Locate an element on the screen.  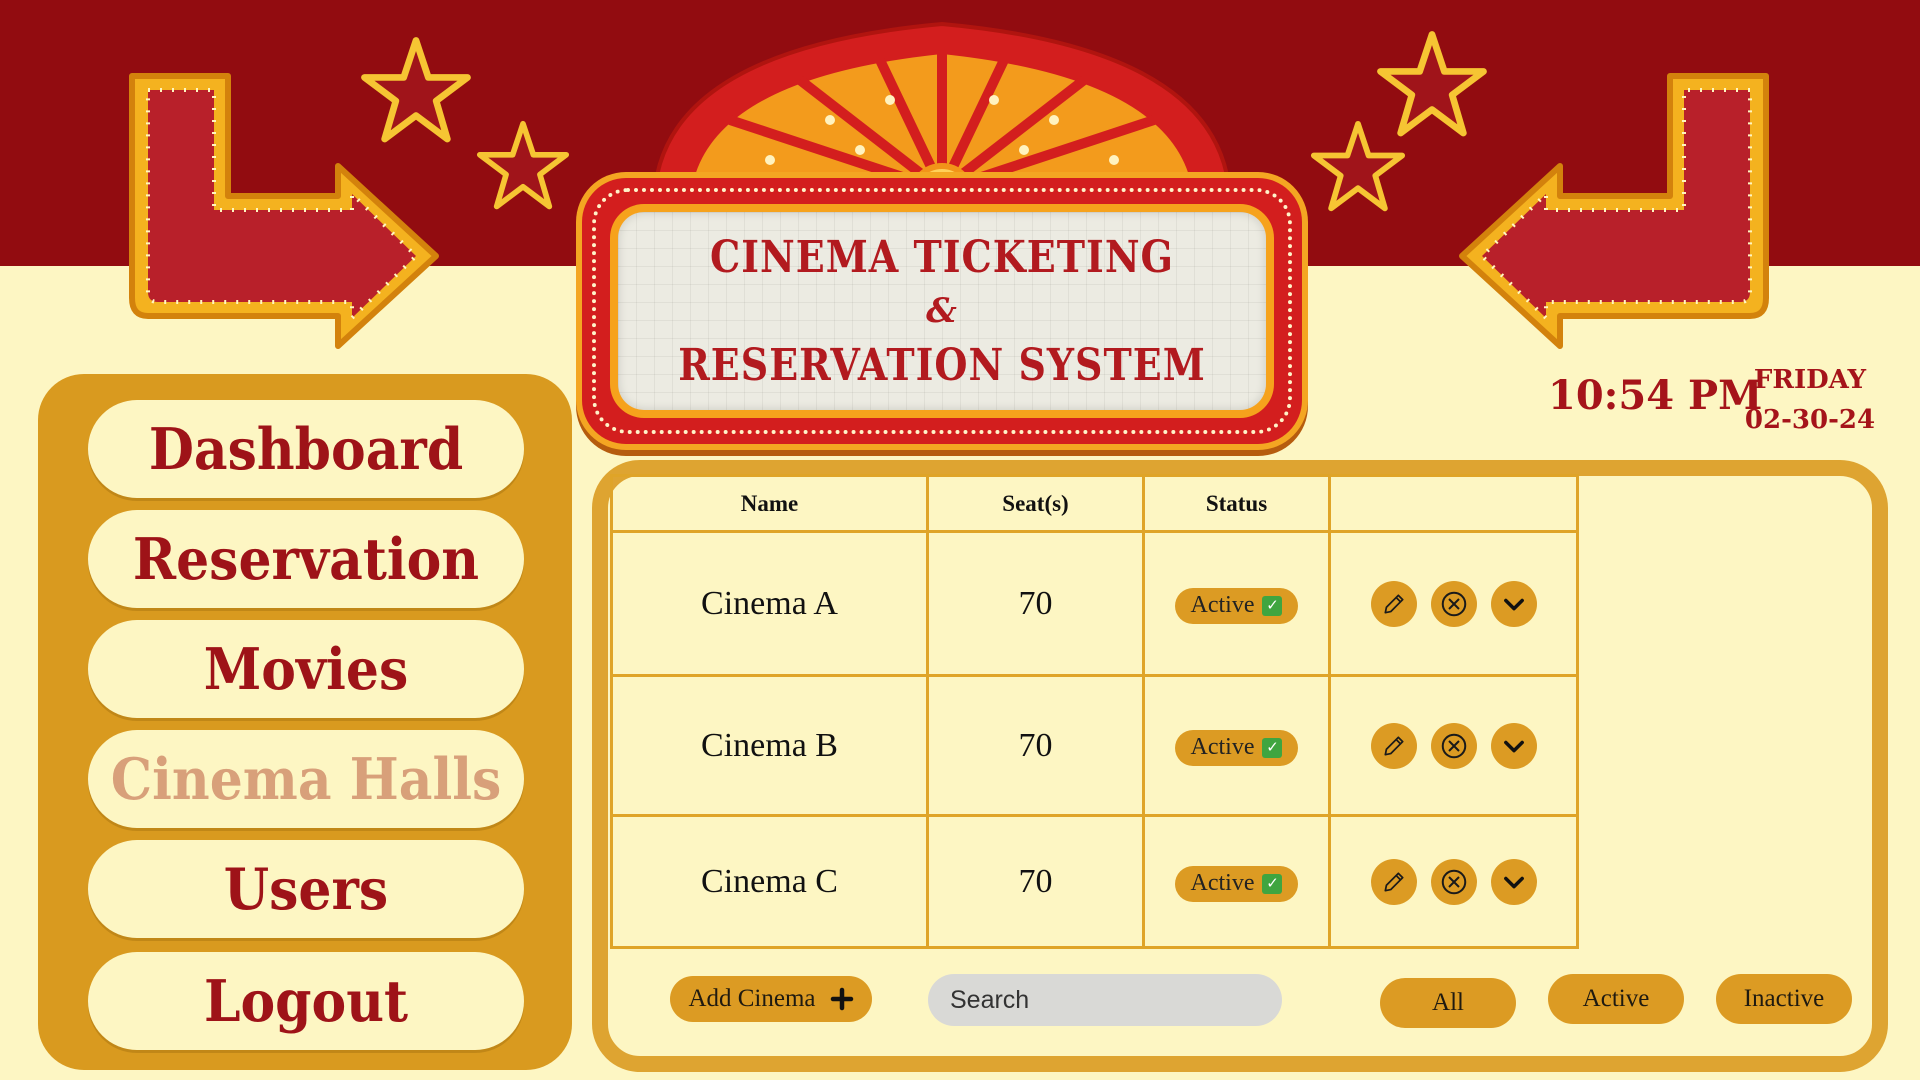
column-header-name: Name is located at coordinates (769, 503).